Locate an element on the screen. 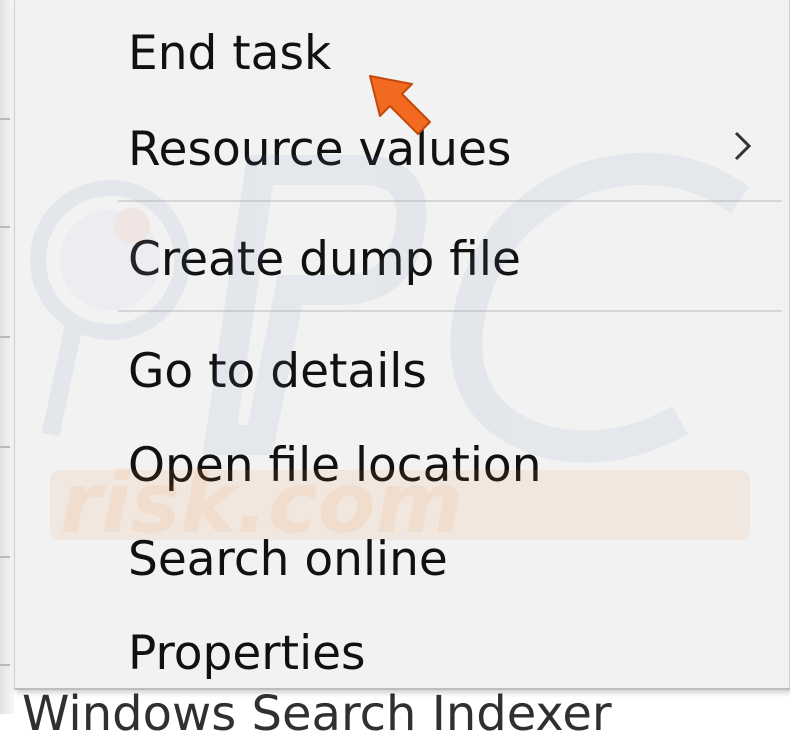 The image size is (790, 742). menu-item-go-to-details: Go to details is located at coordinates (277, 372).